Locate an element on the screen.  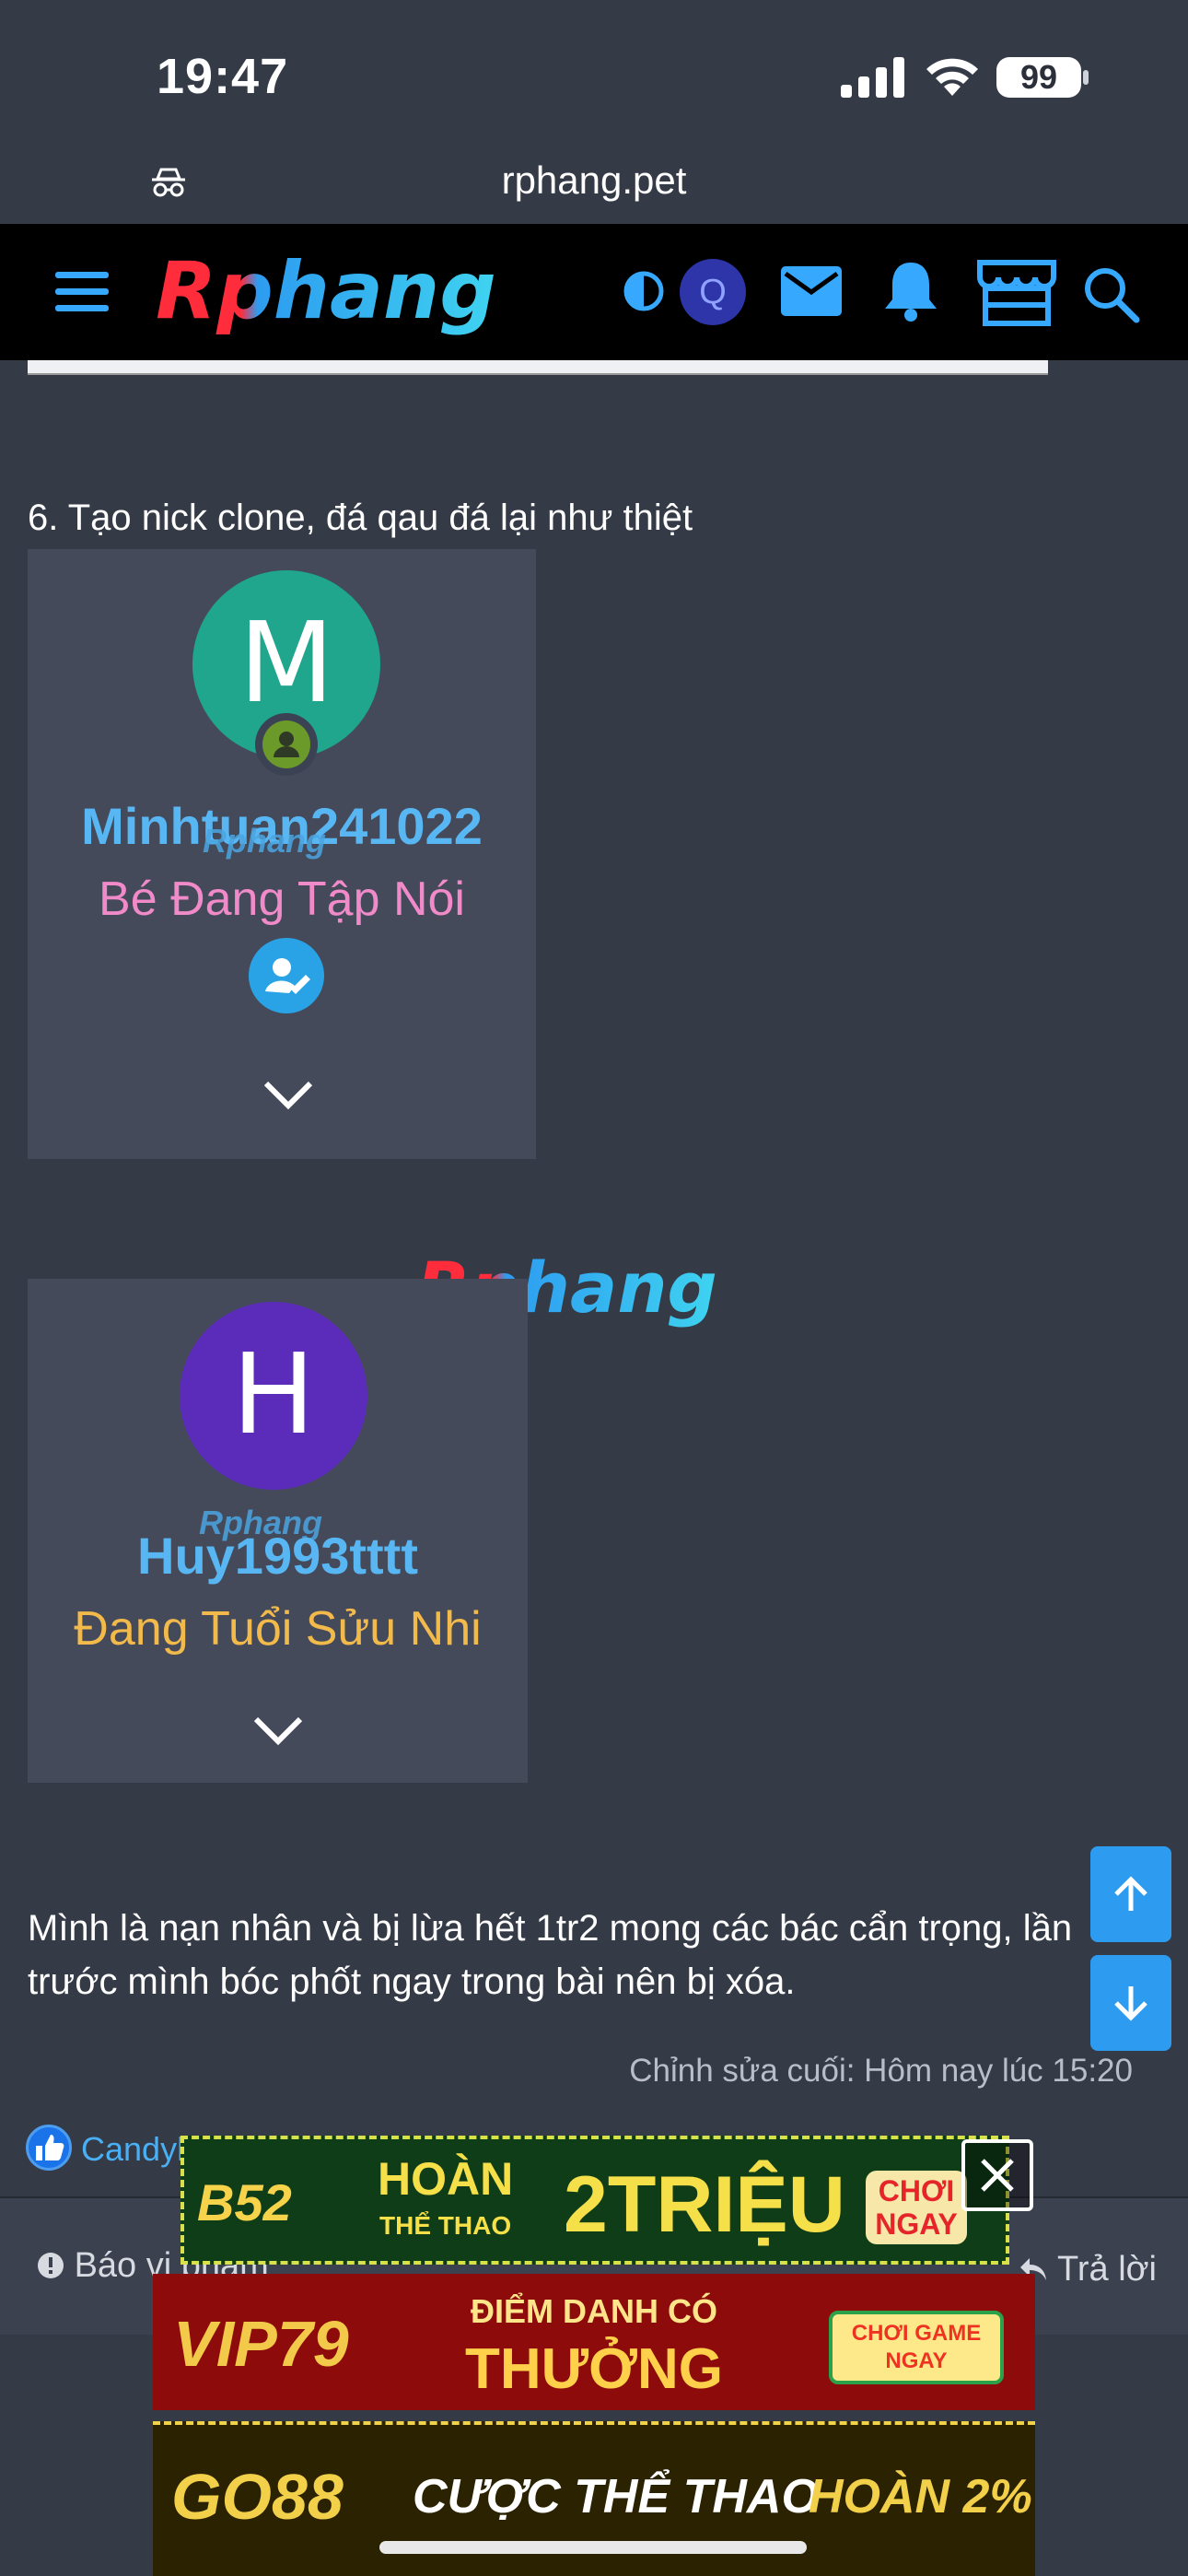
last-edited-text: Chỉnh sửa cuối: Hôm nay lúc 15:20 is located at coordinates (881, 2071).